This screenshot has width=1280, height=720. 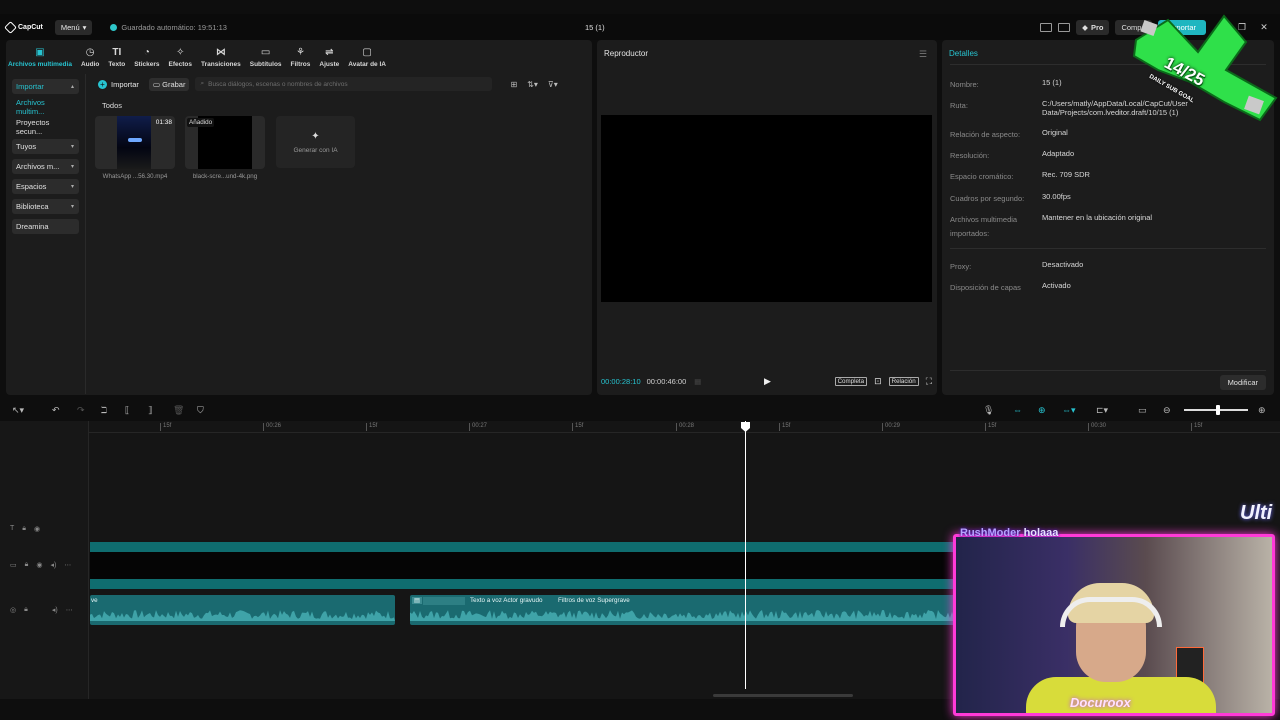 I want to click on menu-button: Menú ▾, so click(x=73, y=27).